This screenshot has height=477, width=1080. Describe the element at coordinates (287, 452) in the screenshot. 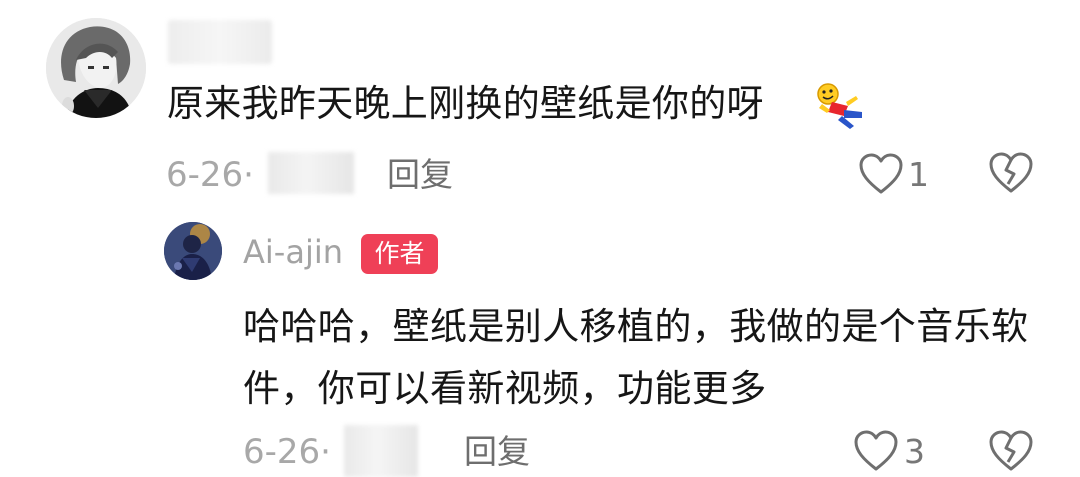

I see `reply-date: 6-26·` at that location.